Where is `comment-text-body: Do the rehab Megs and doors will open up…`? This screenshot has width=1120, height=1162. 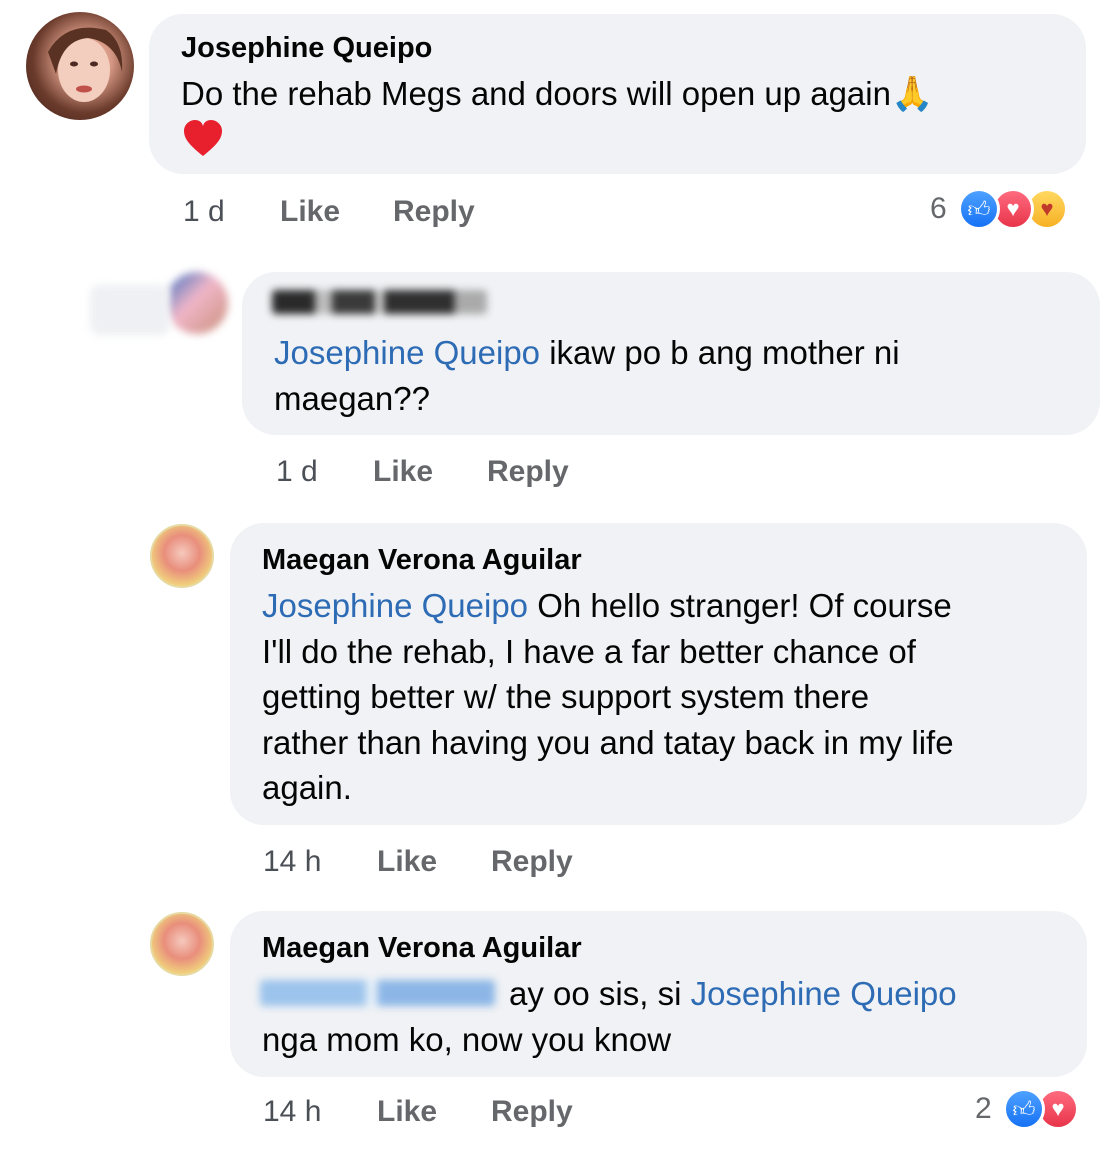 comment-text-body: Do the rehab Megs and doors will open up… is located at coordinates (536, 93).